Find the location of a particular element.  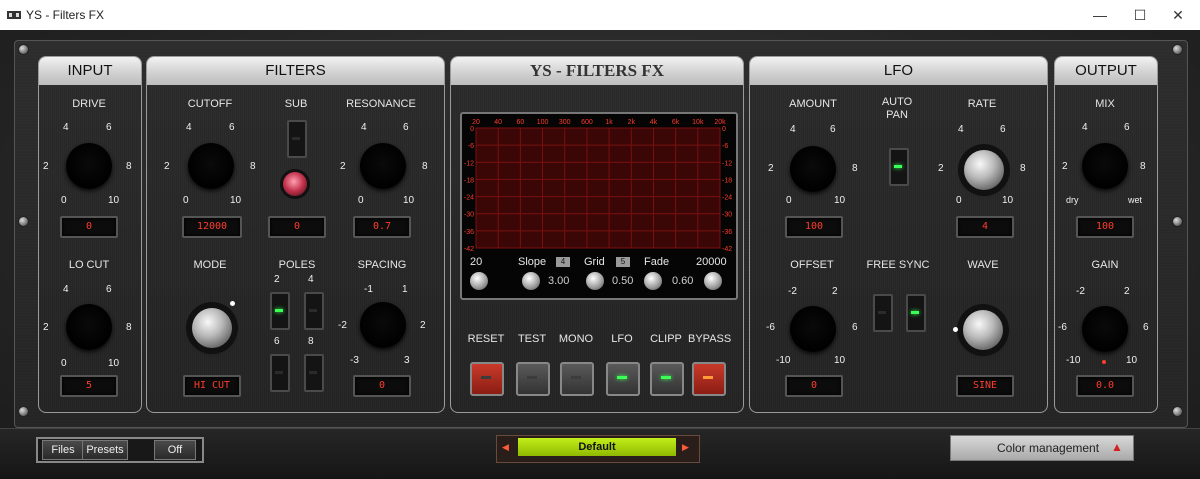

sub-knob is located at coordinates (295, 184).